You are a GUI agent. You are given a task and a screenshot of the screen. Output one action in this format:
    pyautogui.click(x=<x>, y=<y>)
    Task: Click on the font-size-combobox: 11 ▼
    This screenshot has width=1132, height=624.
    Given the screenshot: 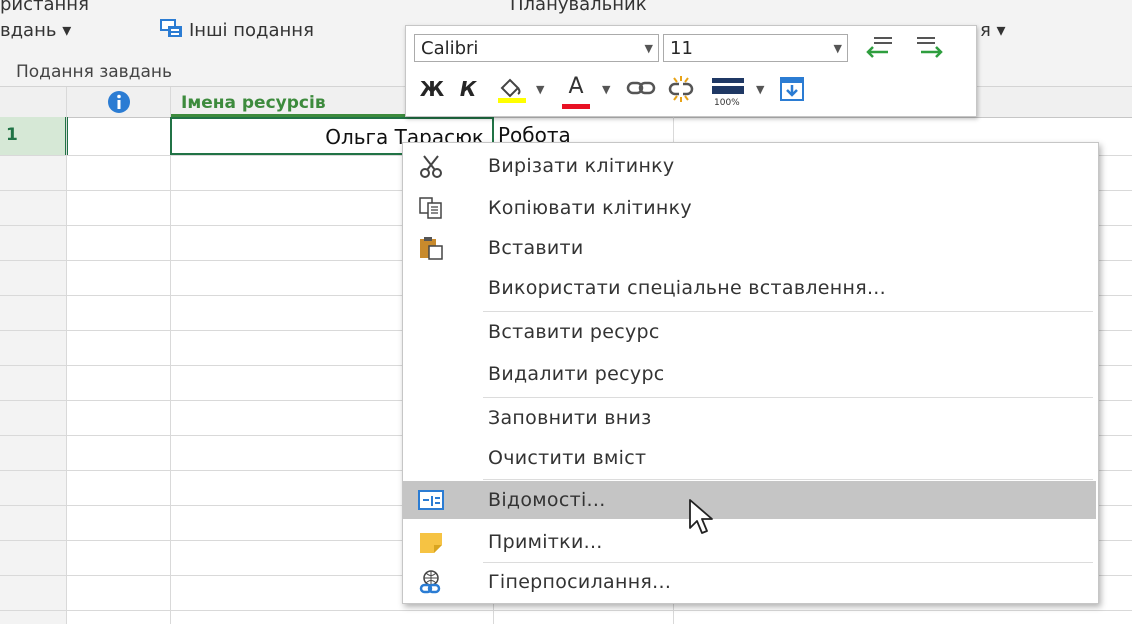 What is the action you would take?
    pyautogui.click(x=755, y=48)
    